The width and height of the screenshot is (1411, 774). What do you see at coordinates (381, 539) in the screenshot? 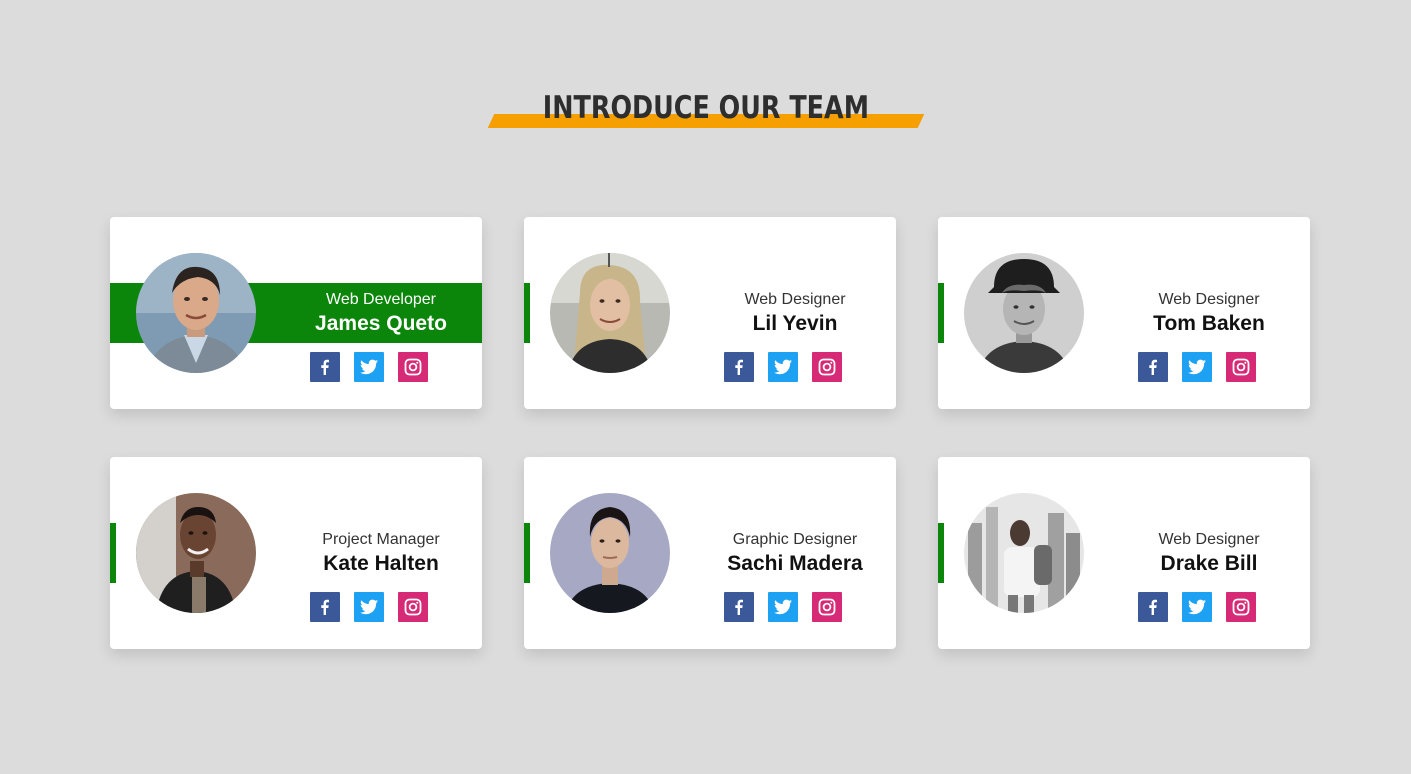
I see `member-role: Project Manager` at bounding box center [381, 539].